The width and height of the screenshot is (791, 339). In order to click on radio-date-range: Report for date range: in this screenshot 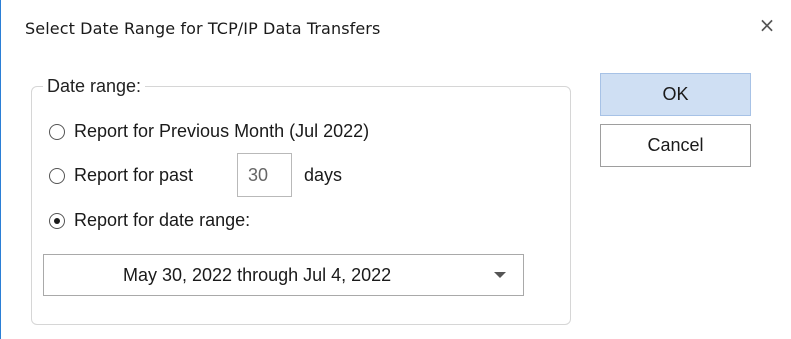, I will do `click(149, 220)`.